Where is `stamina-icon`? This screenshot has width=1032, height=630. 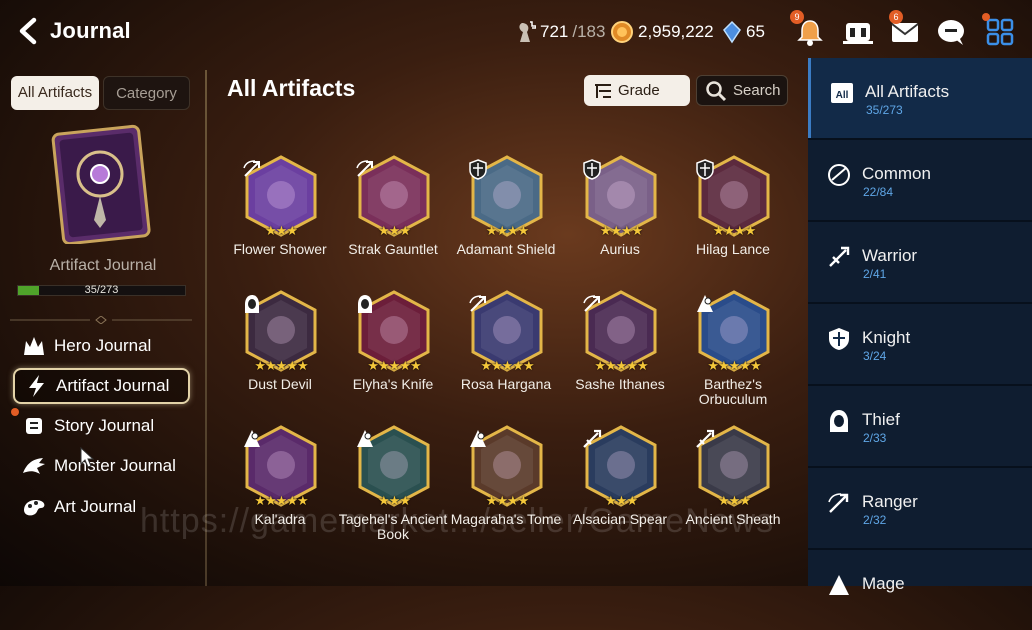
stamina-icon is located at coordinates (527, 31).